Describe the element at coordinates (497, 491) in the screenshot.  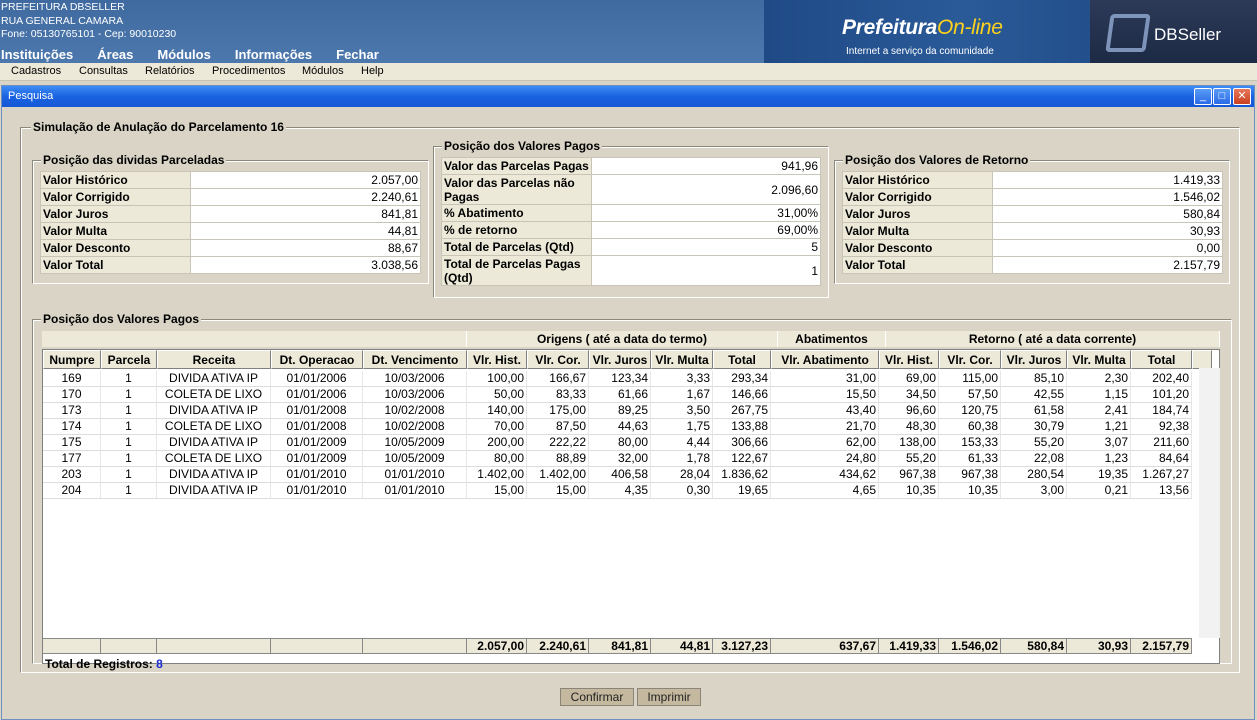
I see `cell-orig-vlr-hist: 15,00` at that location.